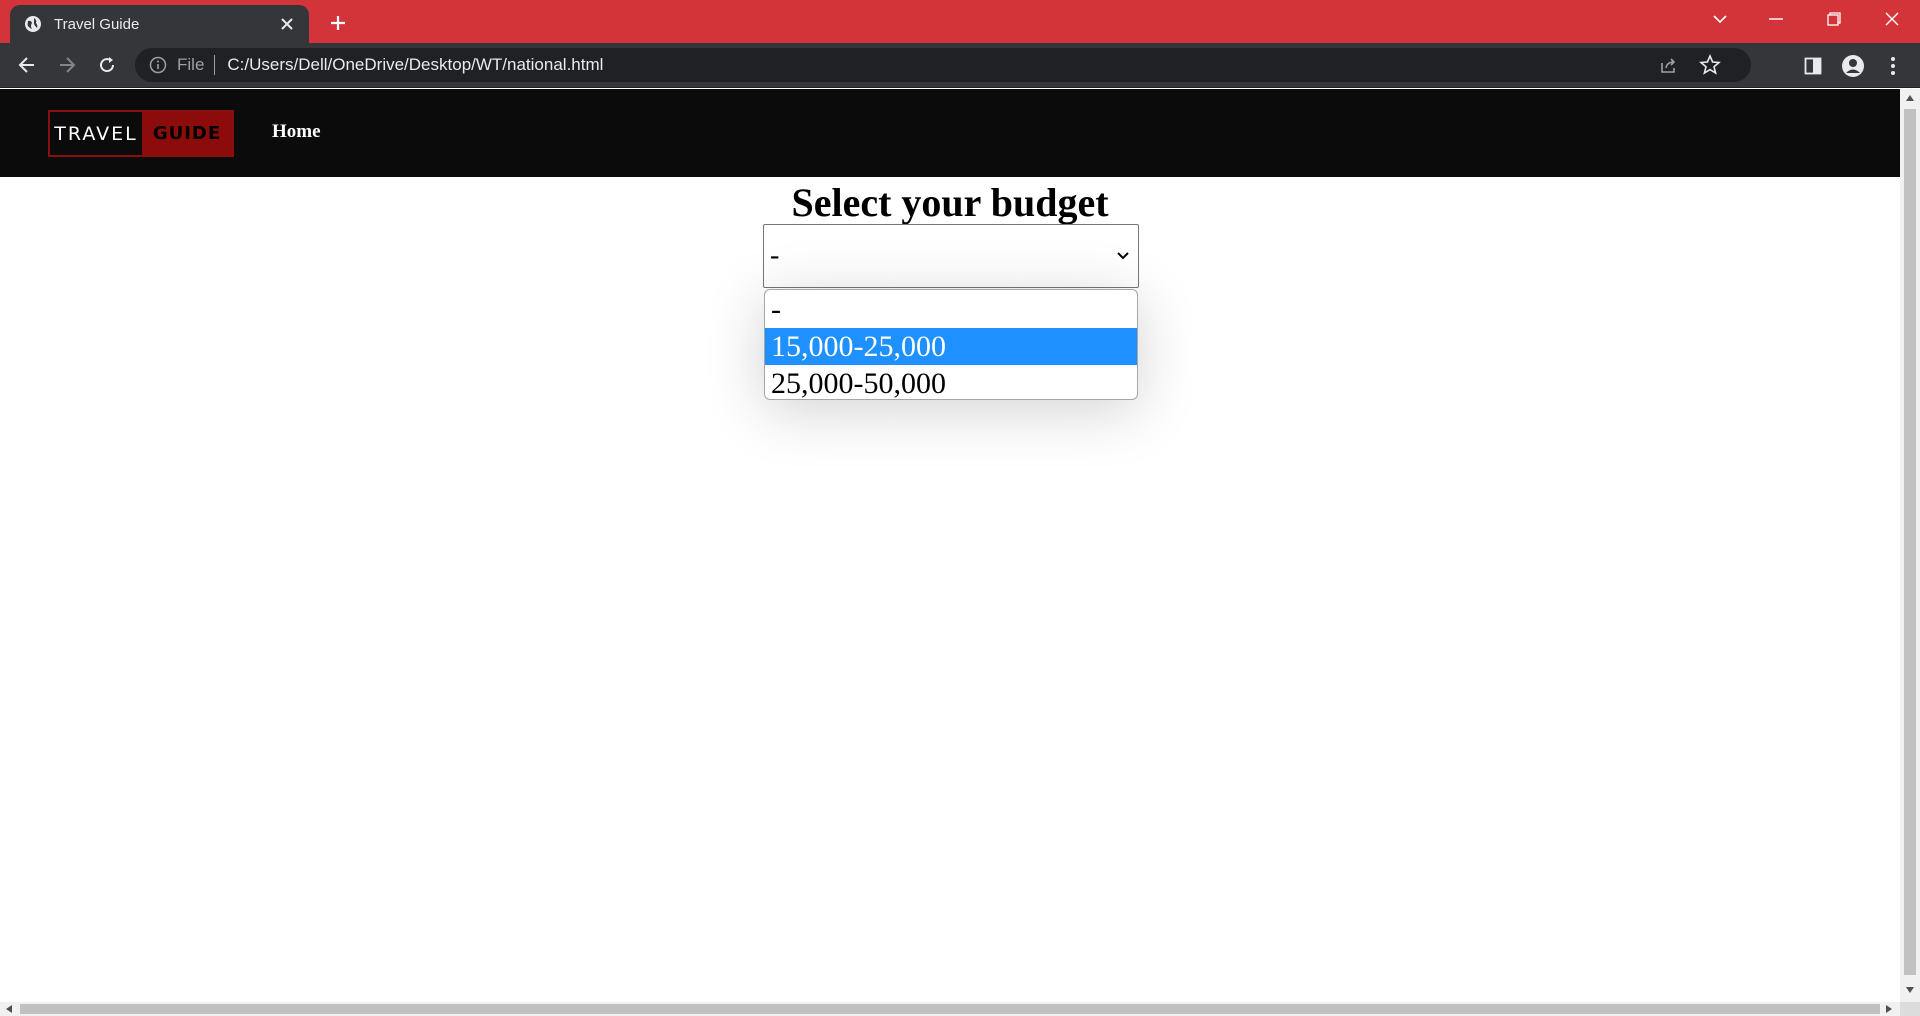 This screenshot has width=1920, height=1016. What do you see at coordinates (1910, 990) in the screenshot?
I see `scroll-down-icon` at bounding box center [1910, 990].